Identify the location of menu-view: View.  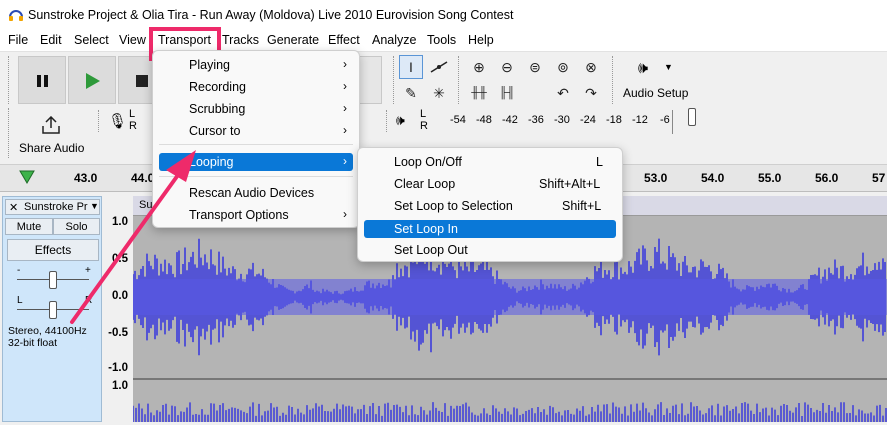
(132, 40).